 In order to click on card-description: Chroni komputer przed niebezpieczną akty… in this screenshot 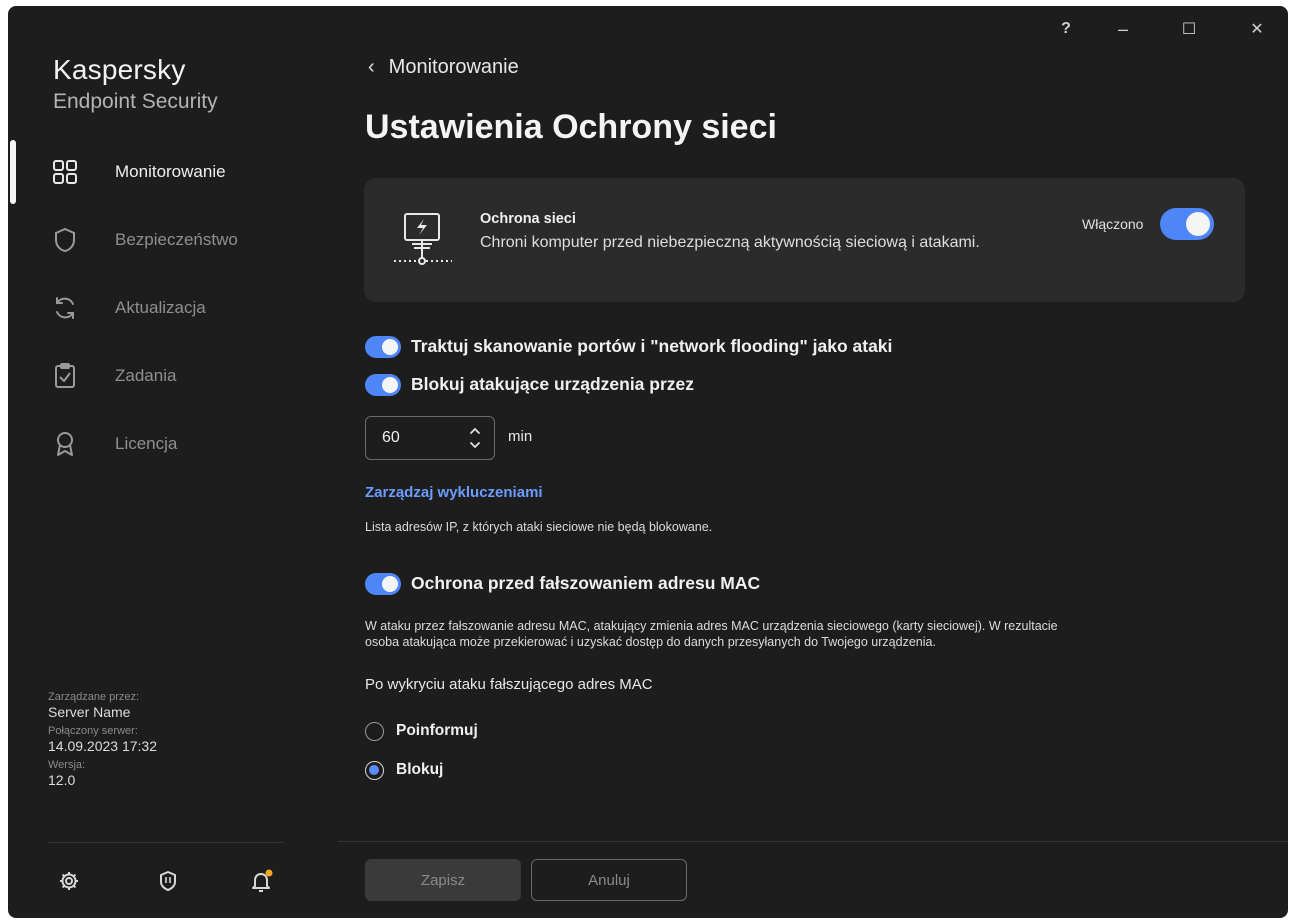, I will do `click(730, 242)`.